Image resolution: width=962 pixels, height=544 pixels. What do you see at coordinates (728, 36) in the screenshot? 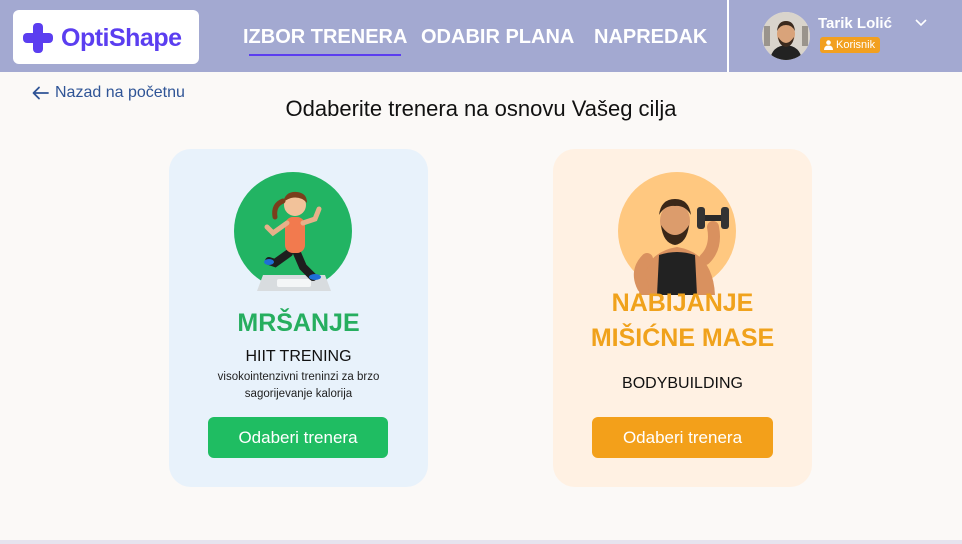
I see `nav-divider` at bounding box center [728, 36].